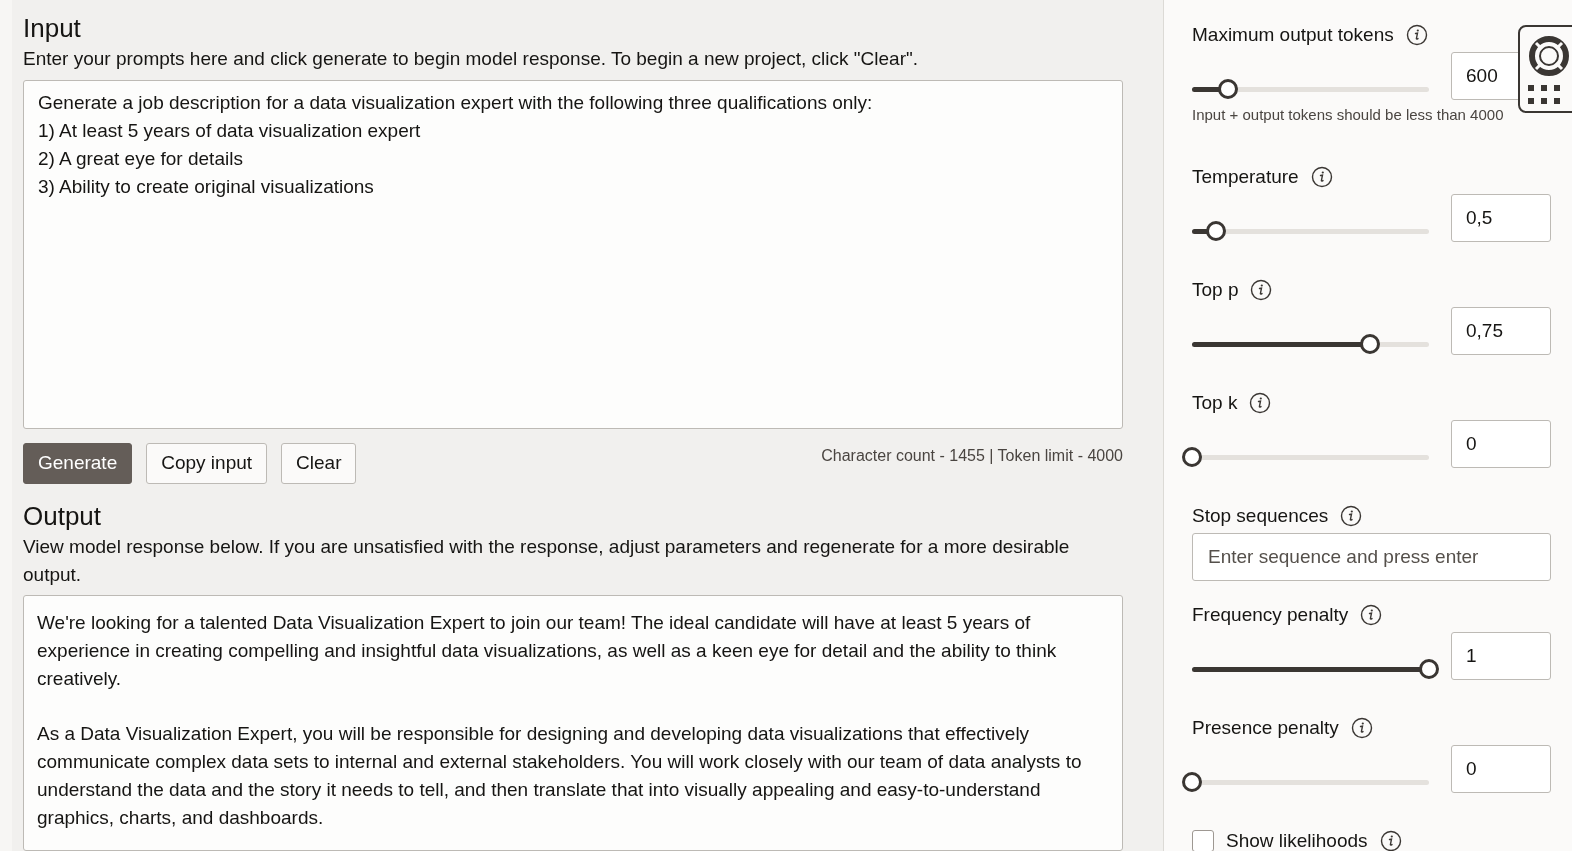  What do you see at coordinates (1297, 839) in the screenshot?
I see `parameter-label: Show likelihoods` at bounding box center [1297, 839].